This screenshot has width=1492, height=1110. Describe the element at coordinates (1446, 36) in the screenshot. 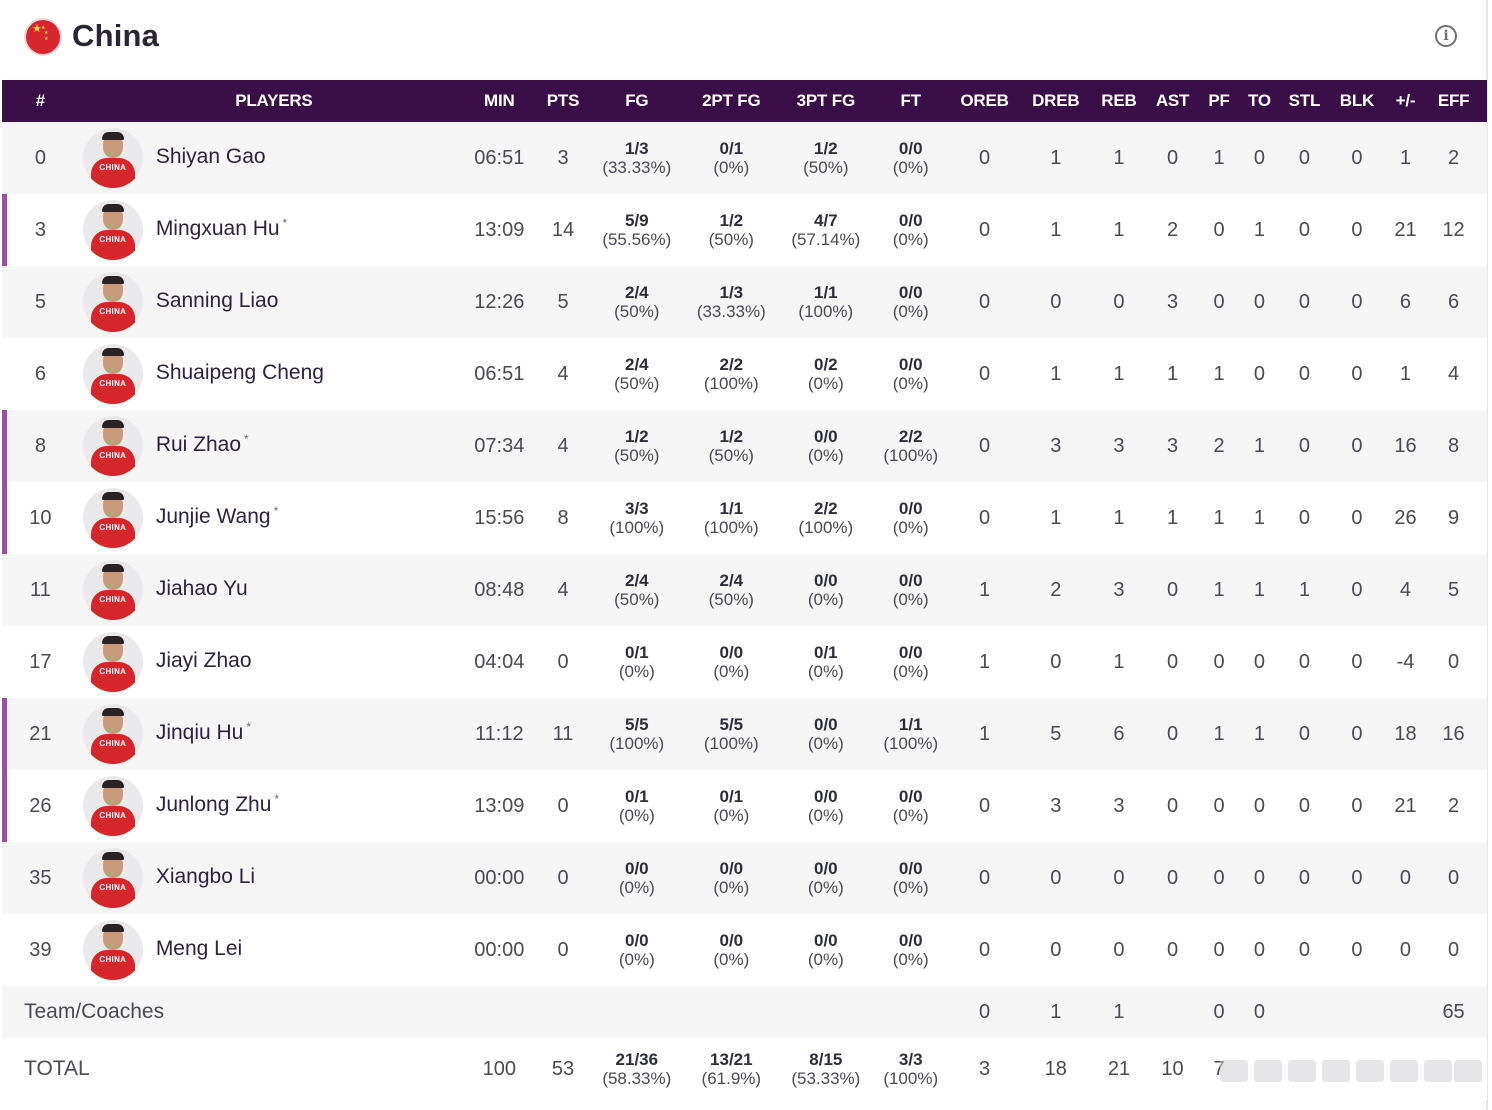

I see `info-circle-icon: i` at that location.